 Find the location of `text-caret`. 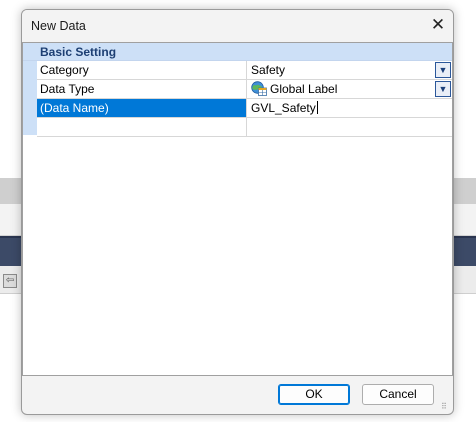

text-caret is located at coordinates (317, 107).